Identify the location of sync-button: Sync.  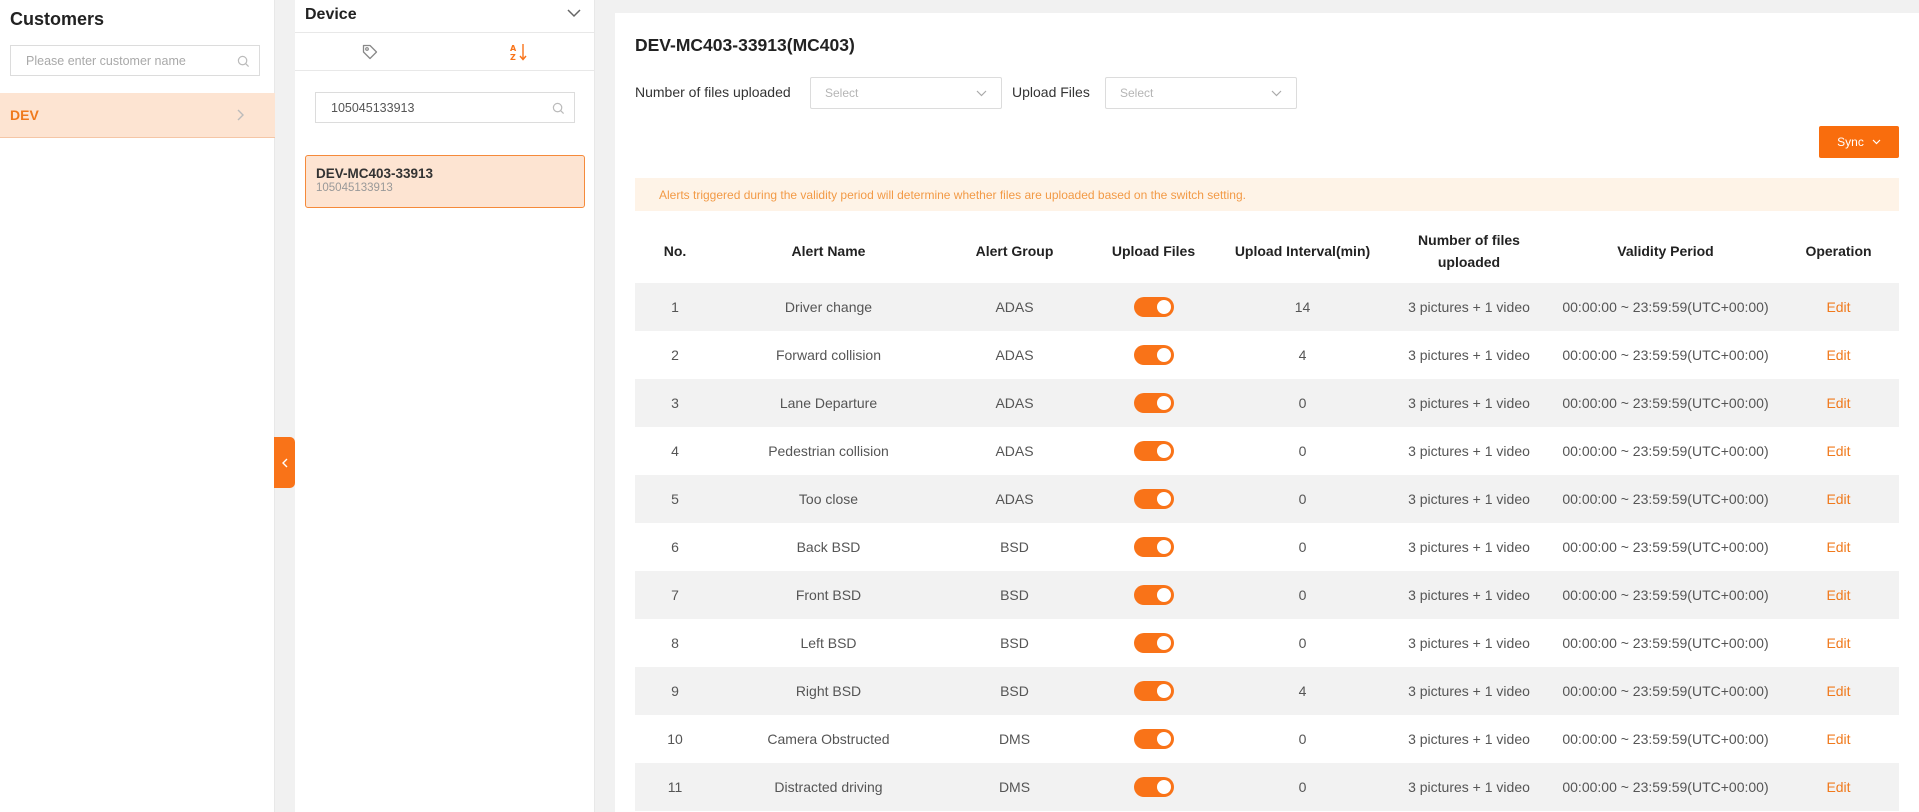
(1859, 142).